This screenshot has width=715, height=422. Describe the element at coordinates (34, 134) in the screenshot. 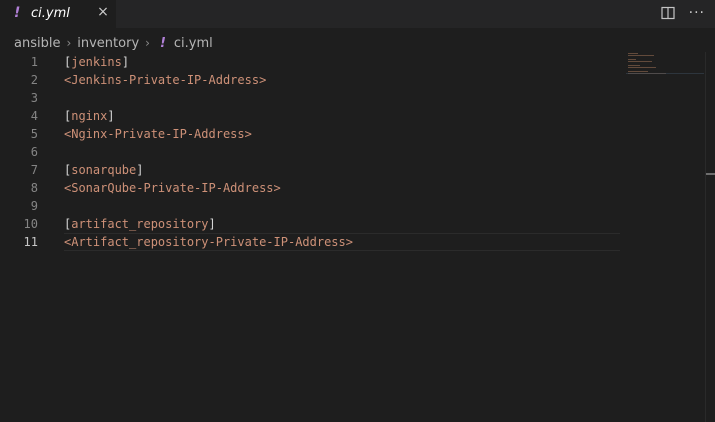

I see `line-number: 5` at that location.